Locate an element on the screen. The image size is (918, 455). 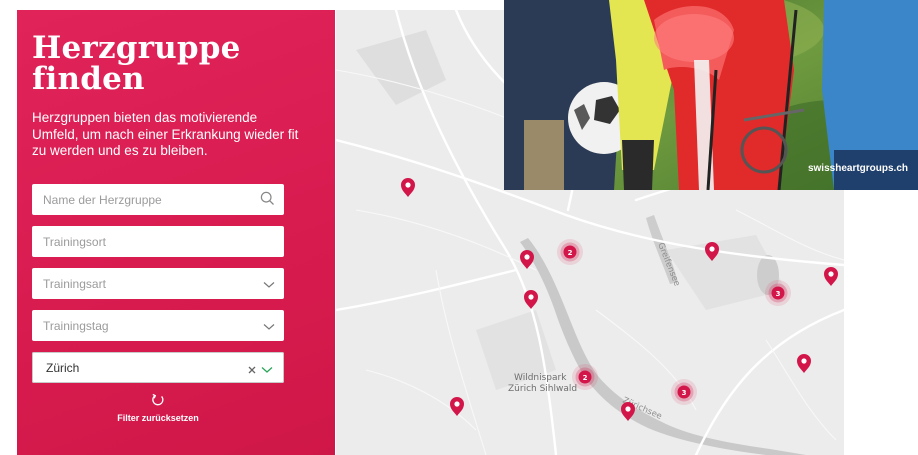
location-field is located at coordinates (158, 241).